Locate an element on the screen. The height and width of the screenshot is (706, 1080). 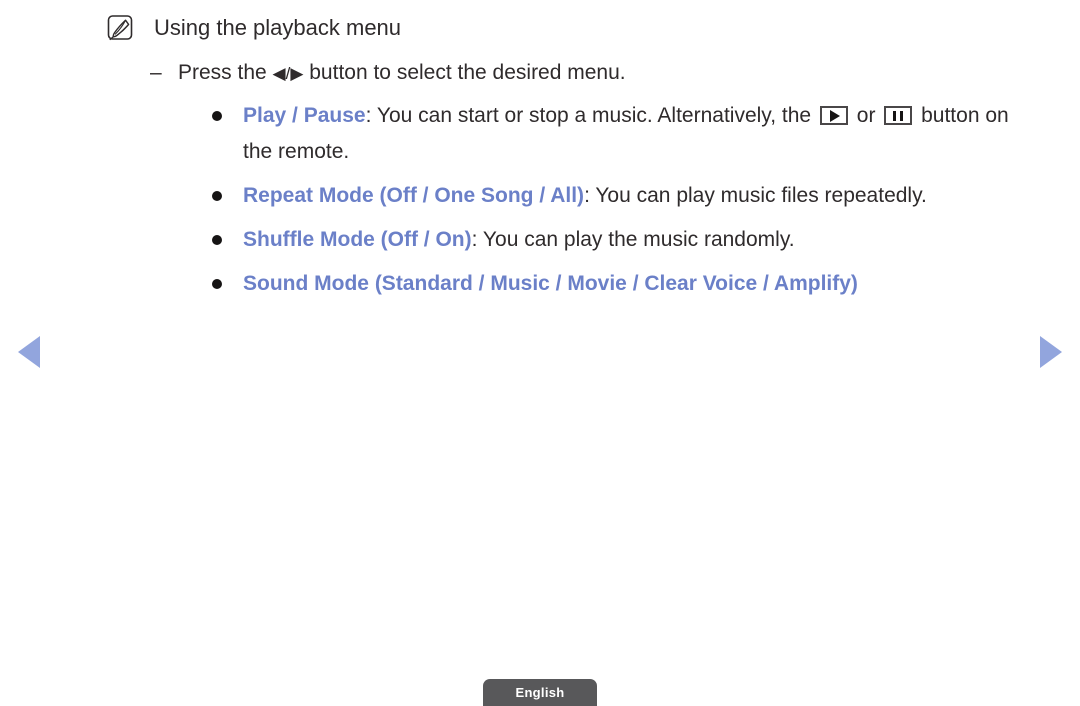
option-keyword: Repeat Mode (Off / One Song / All) is located at coordinates (414, 195).